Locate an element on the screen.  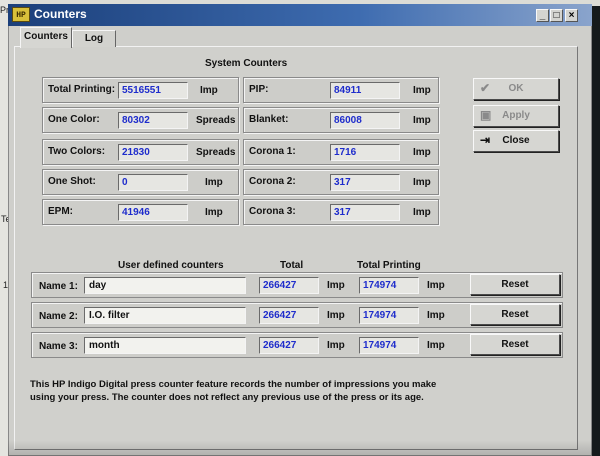
counter-label: Two Colors: is located at coordinates (77, 151).